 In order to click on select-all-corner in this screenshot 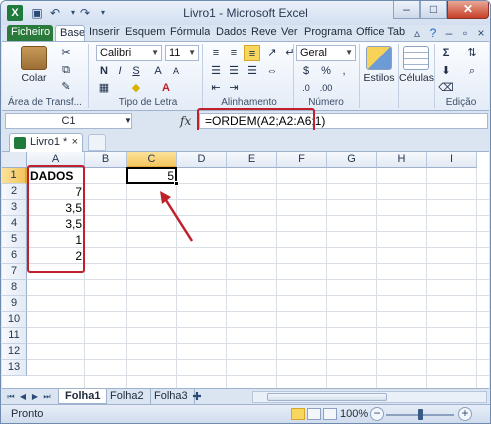, I will do `click(14, 160)`.